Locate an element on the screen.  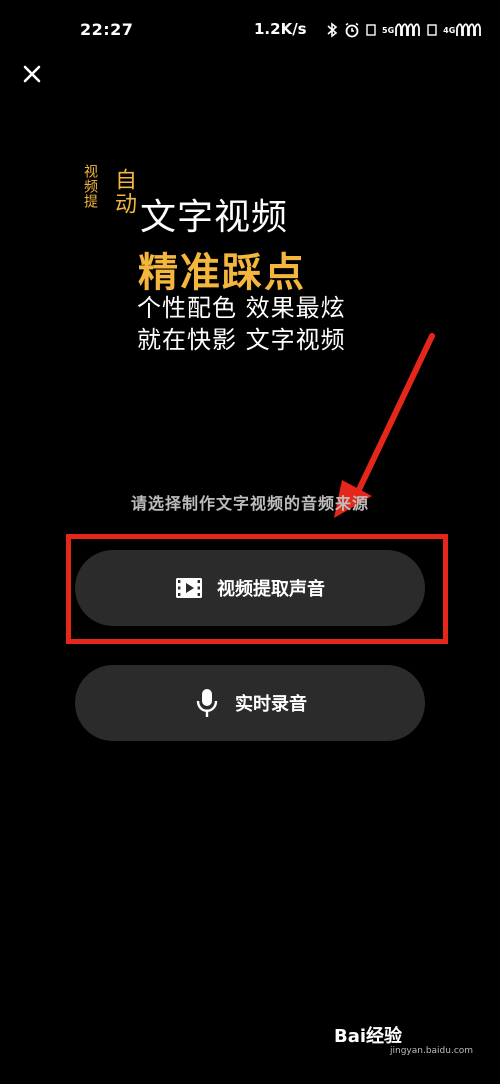
sim2-label: 4G is located at coordinates (449, 30).